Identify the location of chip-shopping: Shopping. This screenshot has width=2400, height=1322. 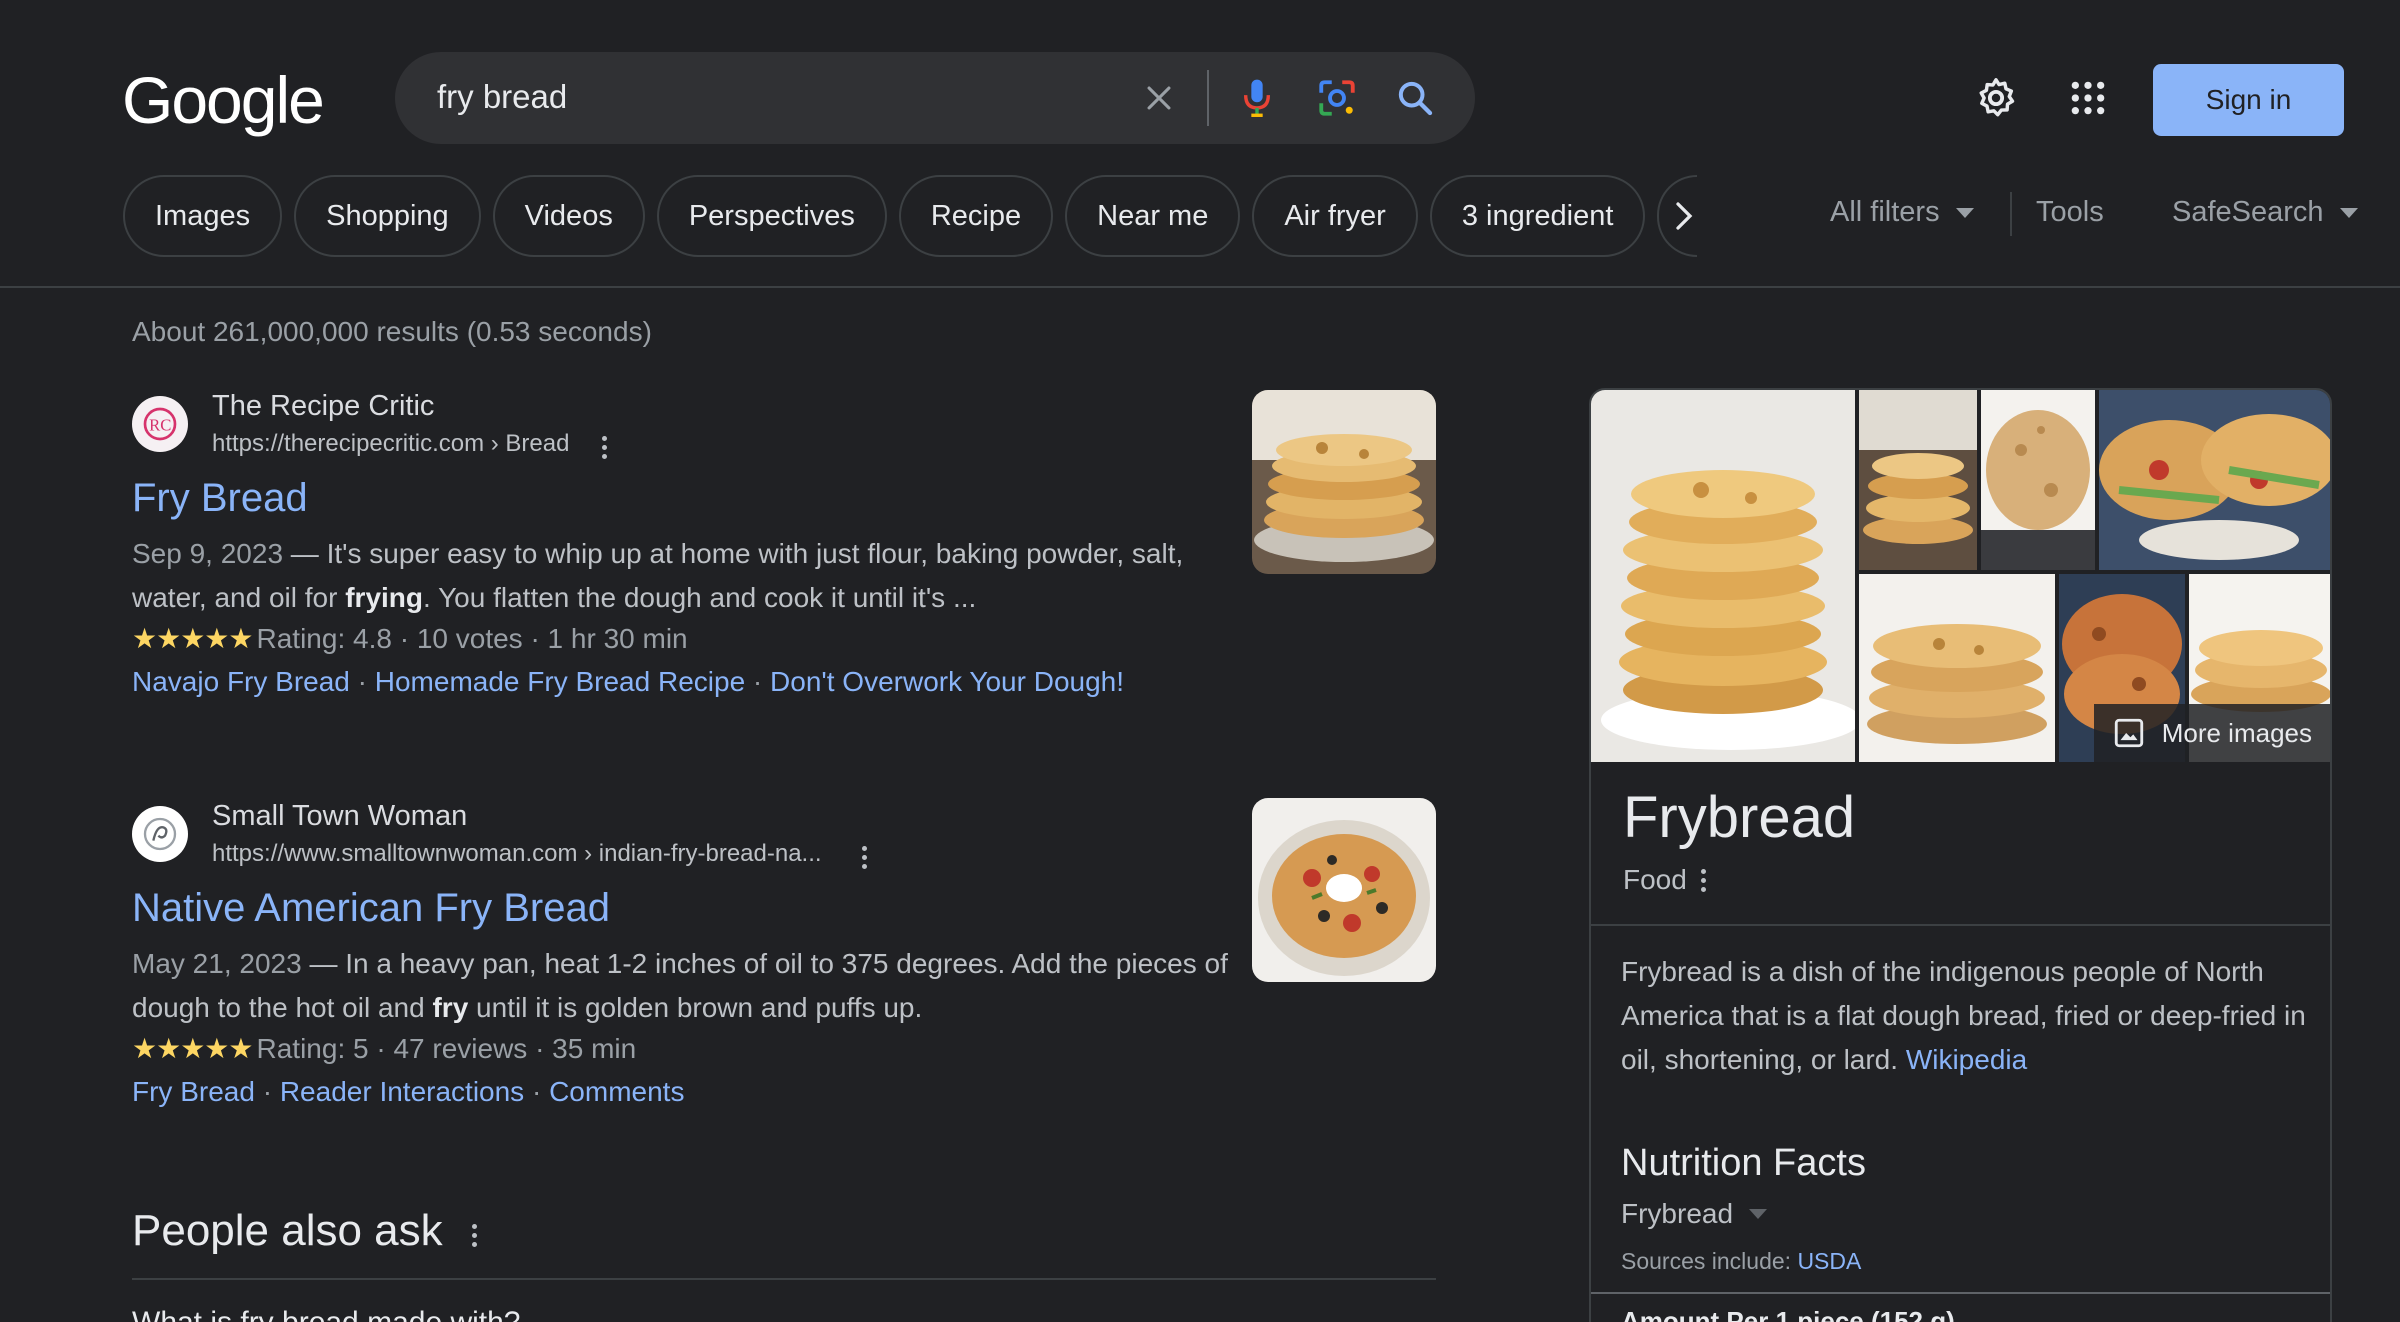
(387, 216).